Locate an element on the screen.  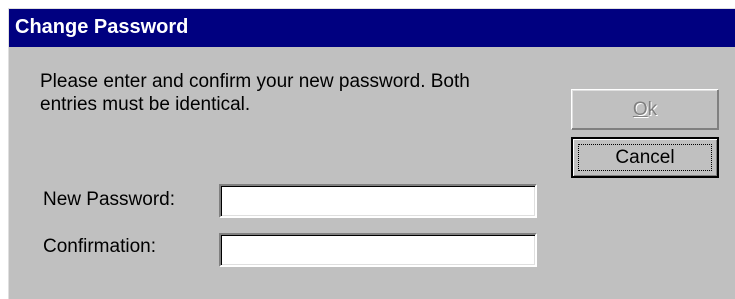
new-password-label: New Password: is located at coordinates (109, 199).